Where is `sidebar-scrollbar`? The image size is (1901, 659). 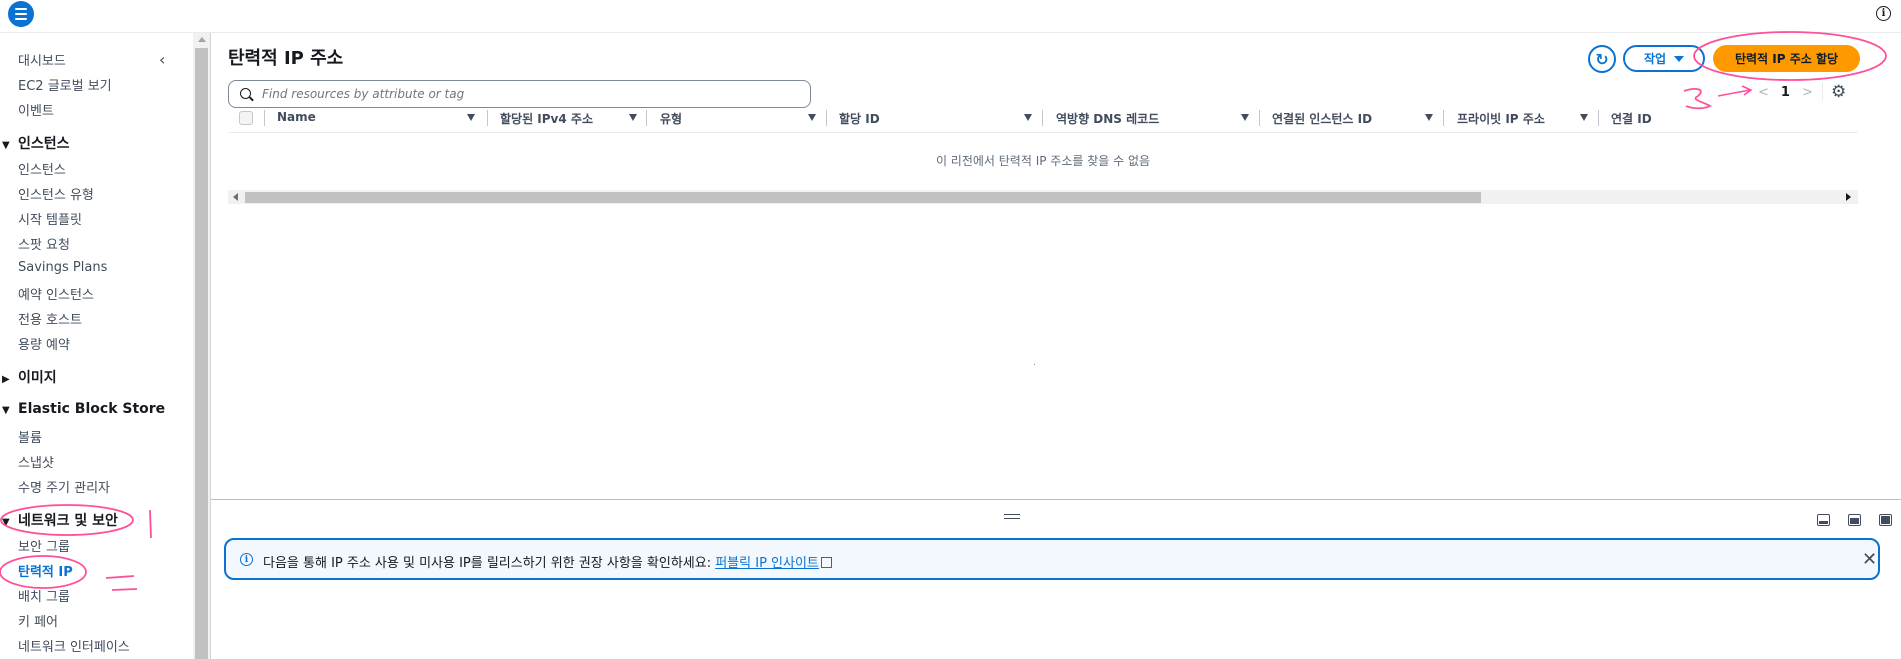 sidebar-scrollbar is located at coordinates (201, 346).